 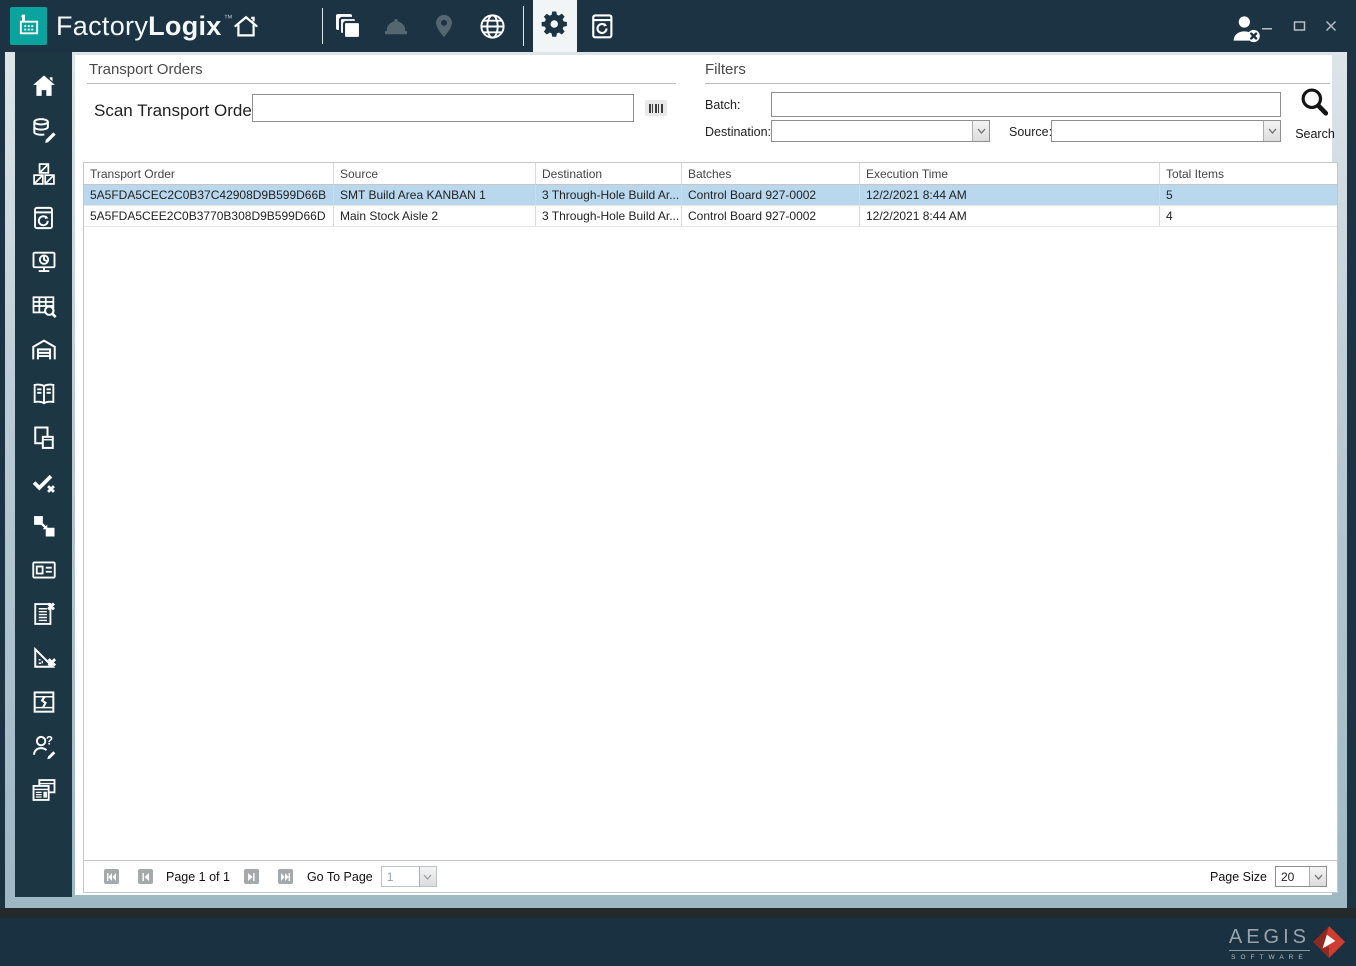 What do you see at coordinates (1248, 173) in the screenshot?
I see `column-header-total-items: Total Items` at bounding box center [1248, 173].